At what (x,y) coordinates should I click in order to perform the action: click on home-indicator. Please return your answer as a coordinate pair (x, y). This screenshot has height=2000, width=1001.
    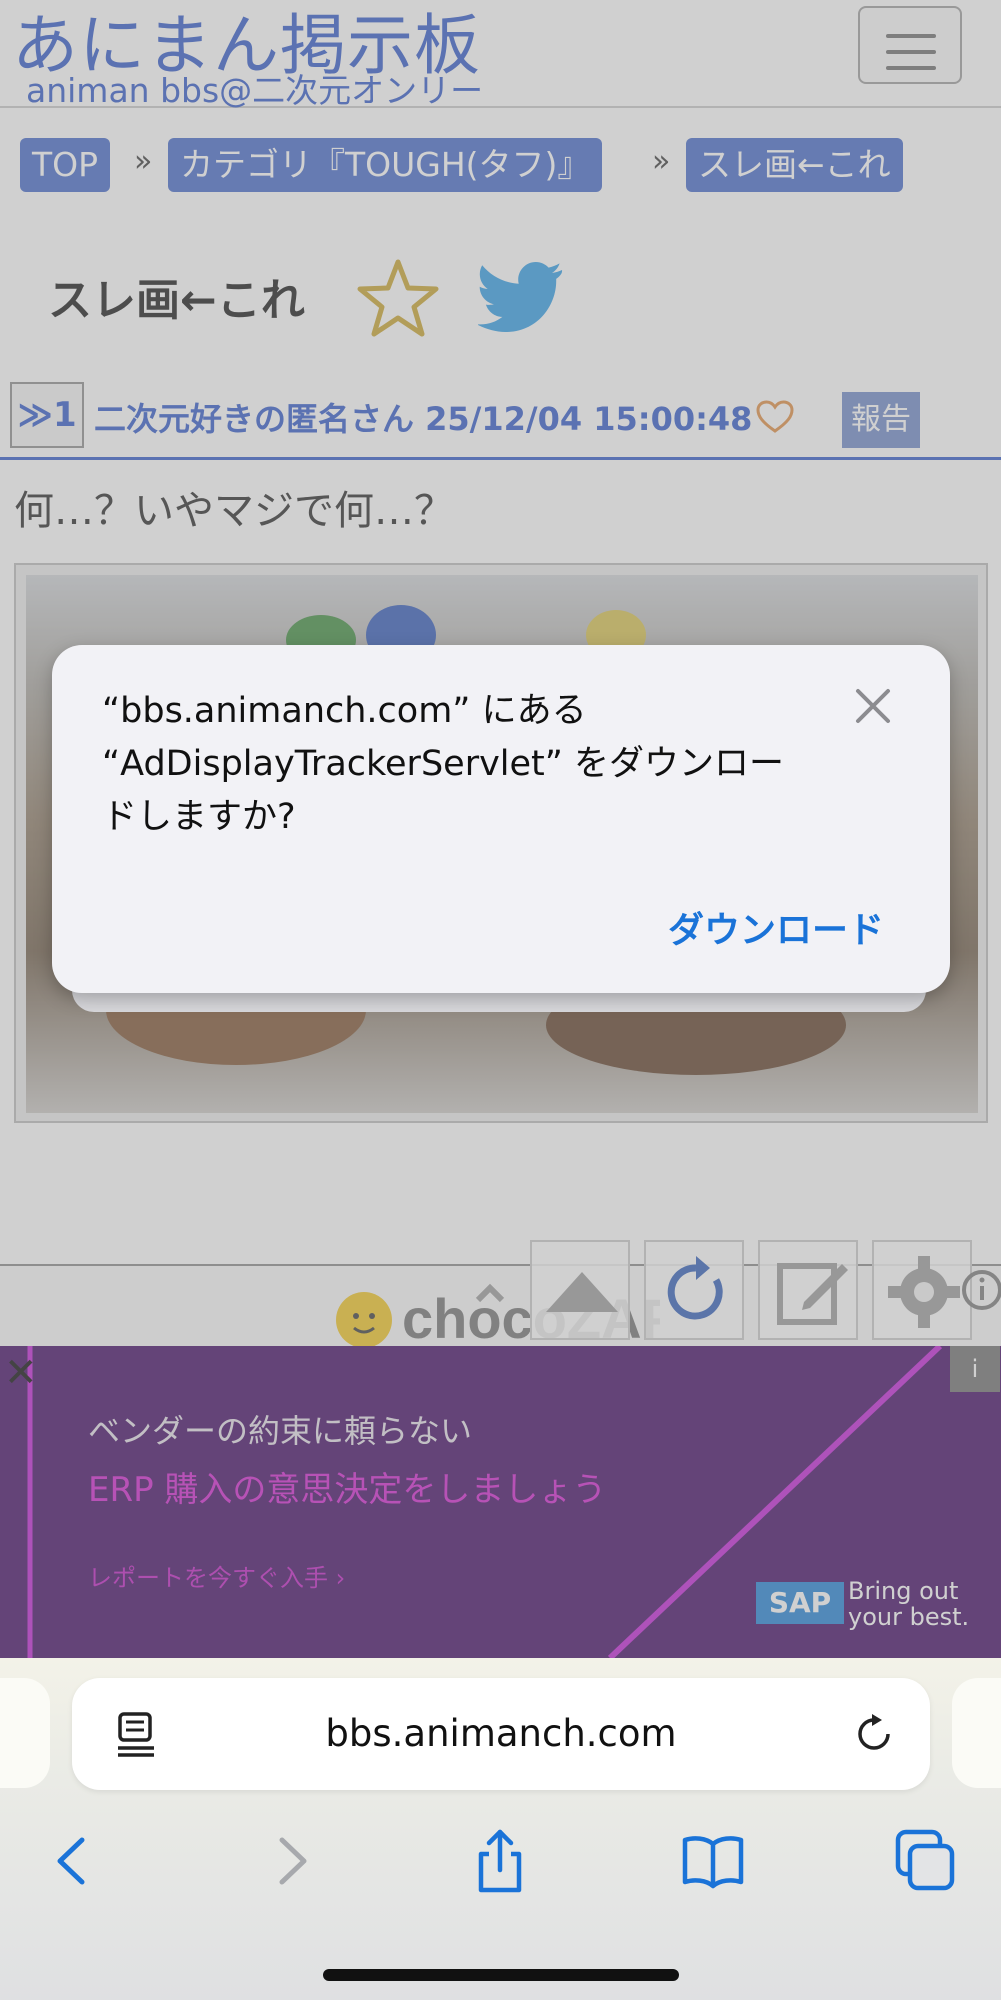
    Looking at the image, I should click on (501, 1975).